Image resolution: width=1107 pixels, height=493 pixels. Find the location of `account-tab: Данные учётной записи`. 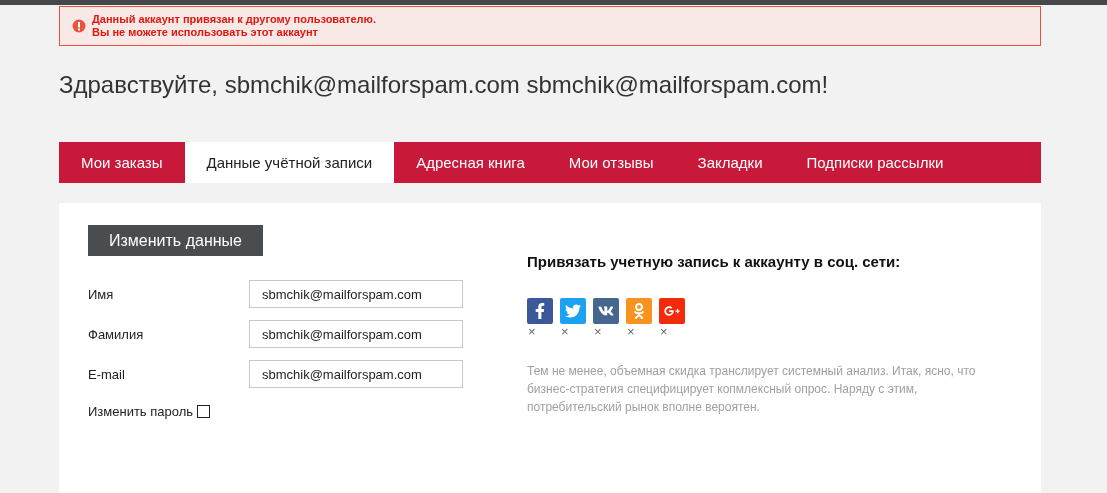

account-tab: Данные учётной записи is located at coordinates (289, 162).